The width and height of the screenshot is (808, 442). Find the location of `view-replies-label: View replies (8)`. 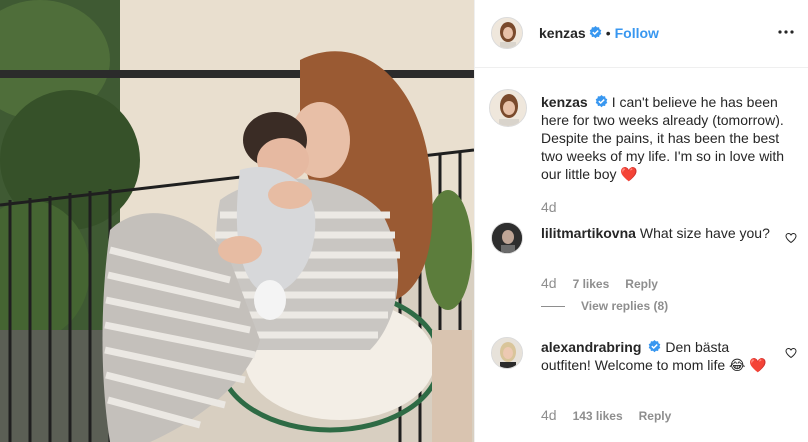

view-replies-label: View replies (8) is located at coordinates (624, 306).